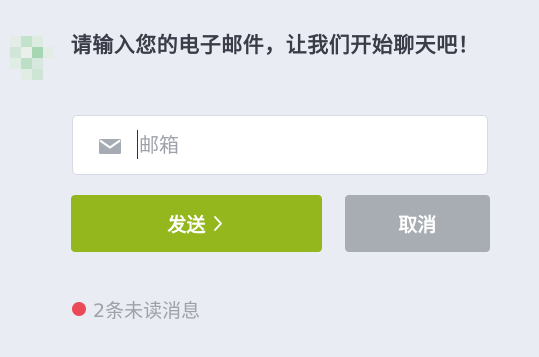 The height and width of the screenshot is (357, 539). Describe the element at coordinates (275, 45) in the screenshot. I see `chat-prompt: 请输入您的电子邮件，让我们开始聊天吧！` at that location.